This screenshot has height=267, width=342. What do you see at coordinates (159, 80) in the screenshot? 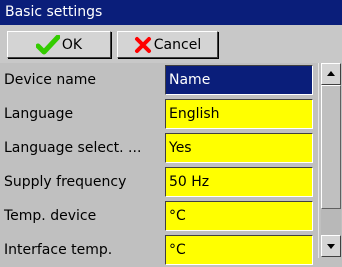
I see `setting-row-device-name: Device name Name` at bounding box center [159, 80].